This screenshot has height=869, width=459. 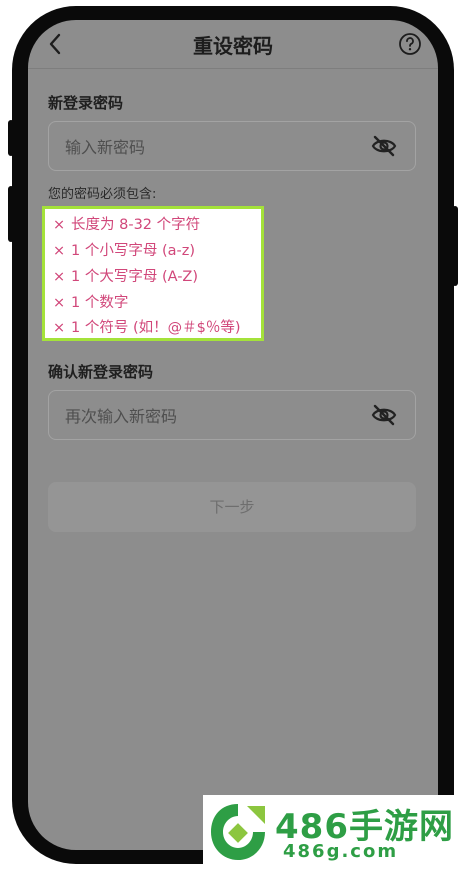 What do you see at coordinates (11, 214) in the screenshot?
I see `phone-volume-button` at bounding box center [11, 214].